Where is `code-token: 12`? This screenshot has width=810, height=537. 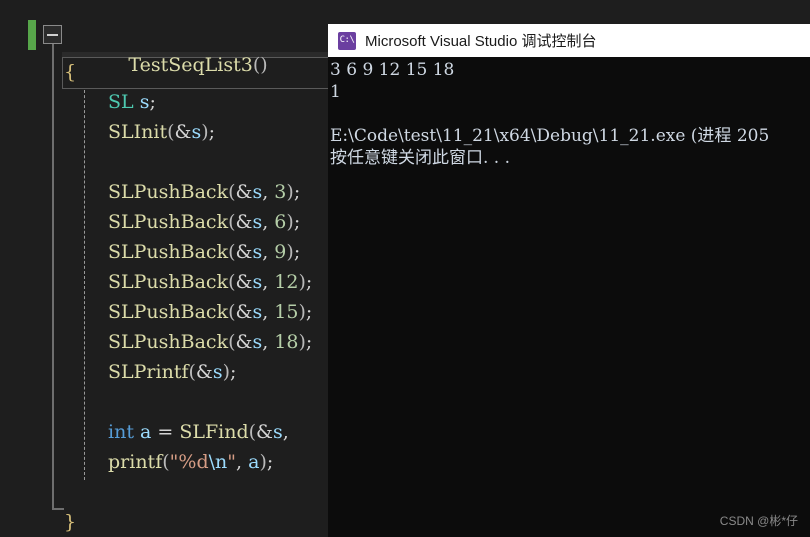 code-token: 12 is located at coordinates (286, 282).